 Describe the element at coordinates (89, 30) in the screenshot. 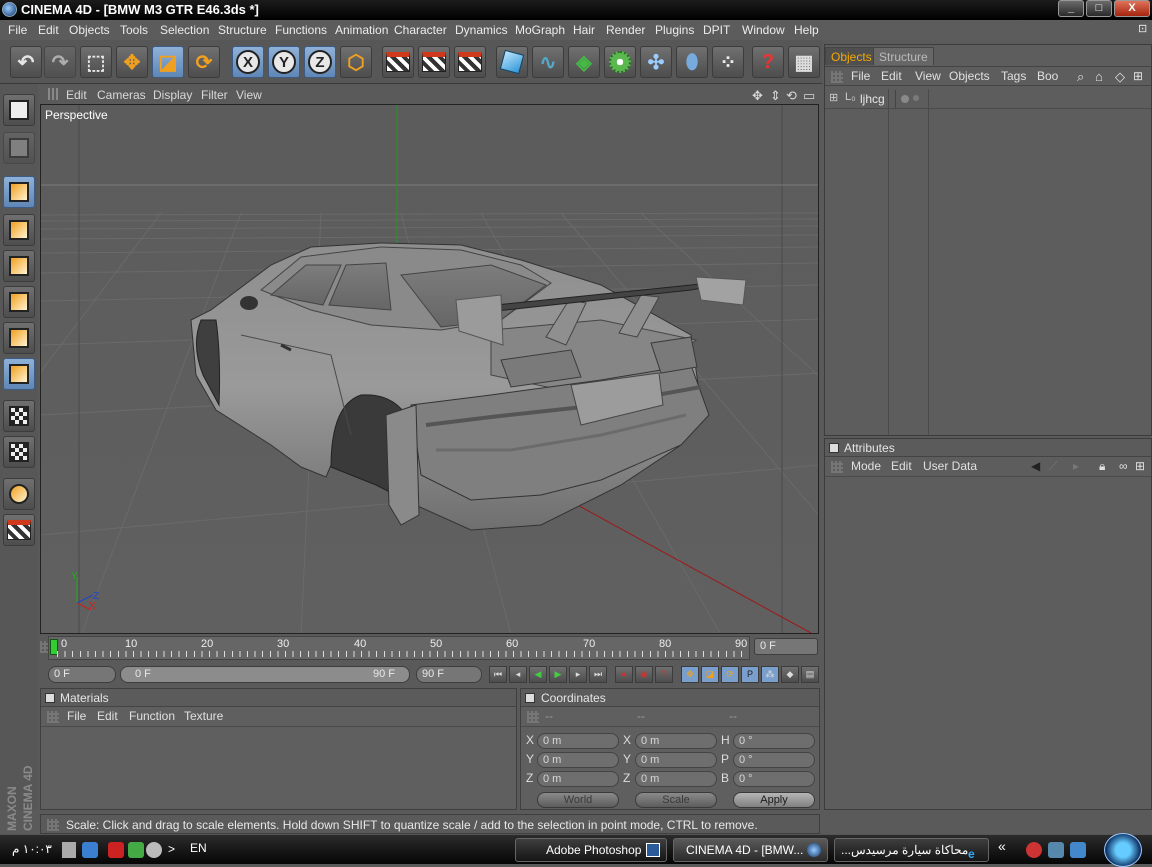

I see `menu-objects: Objects` at that location.